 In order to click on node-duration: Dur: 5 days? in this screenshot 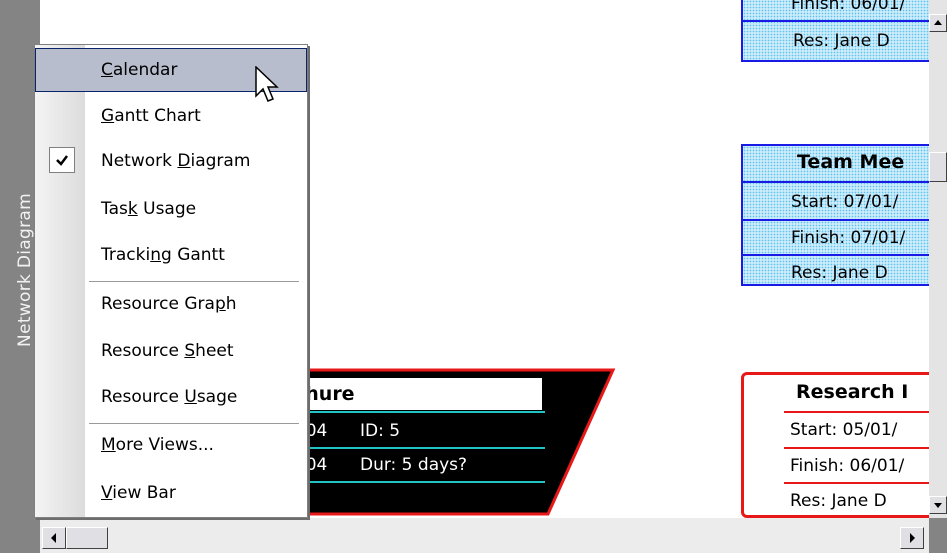, I will do `click(414, 465)`.